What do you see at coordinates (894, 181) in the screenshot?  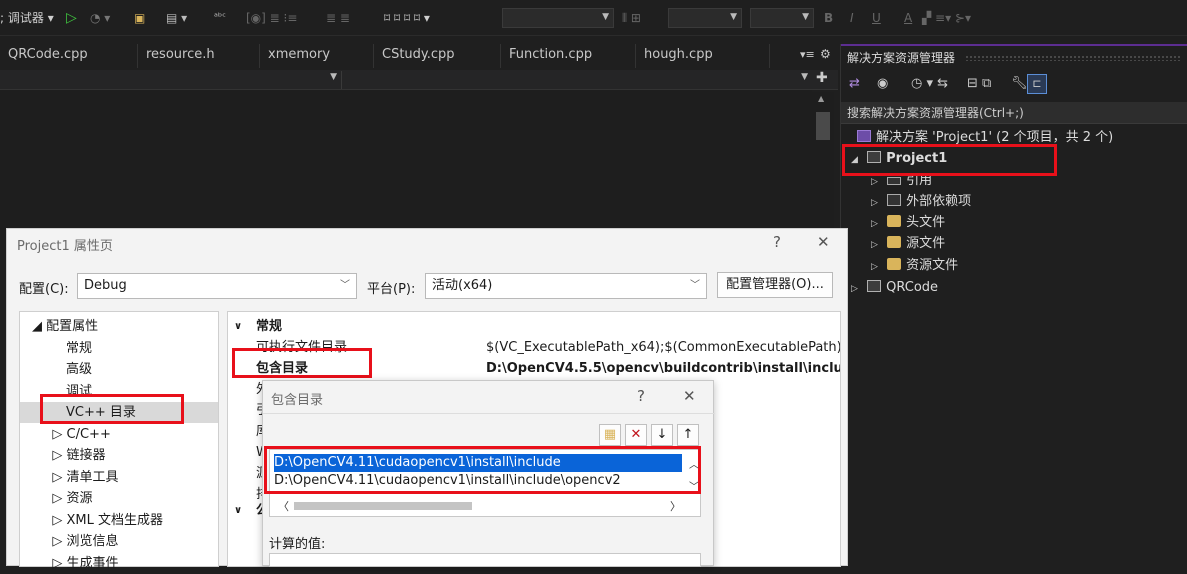 I see `references-icon` at bounding box center [894, 181].